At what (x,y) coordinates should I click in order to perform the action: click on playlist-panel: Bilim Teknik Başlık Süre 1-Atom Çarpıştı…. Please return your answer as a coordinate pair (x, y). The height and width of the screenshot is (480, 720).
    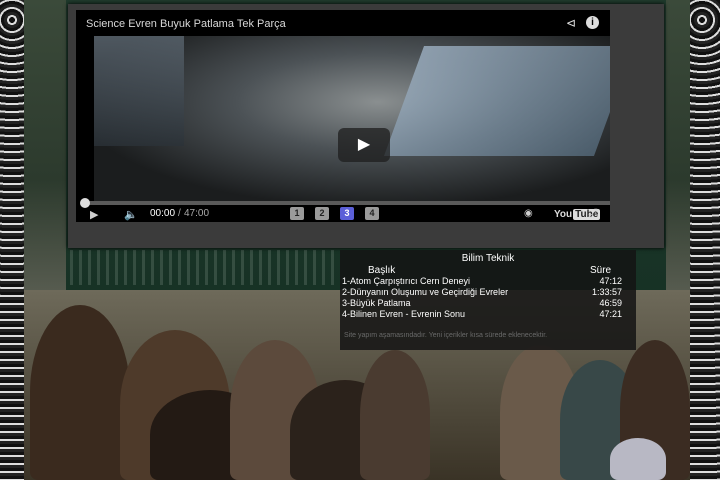
    Looking at the image, I should click on (488, 300).